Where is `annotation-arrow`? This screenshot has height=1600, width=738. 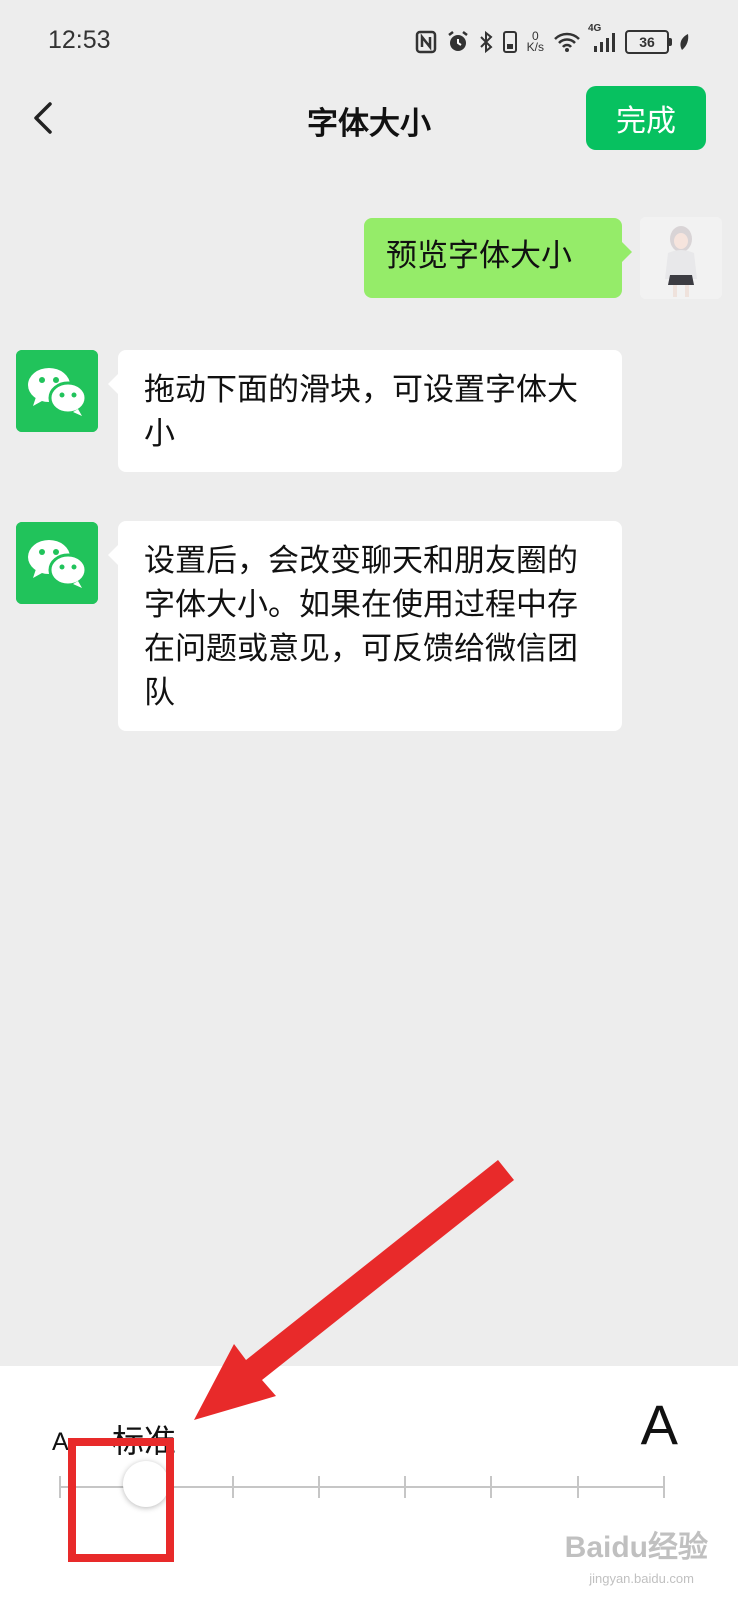 annotation-arrow is located at coordinates (354, 1290).